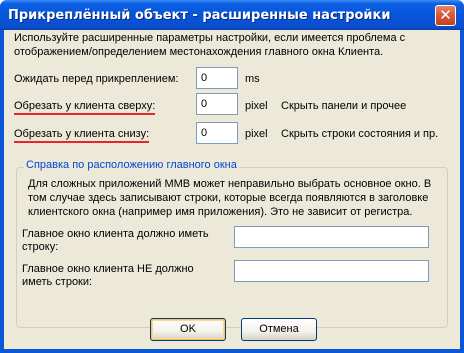 The width and height of the screenshot is (464, 353). What do you see at coordinates (360, 134) in the screenshot?
I see `crop-bottom-hint: Скрыть строки состояния и пр.` at bounding box center [360, 134].